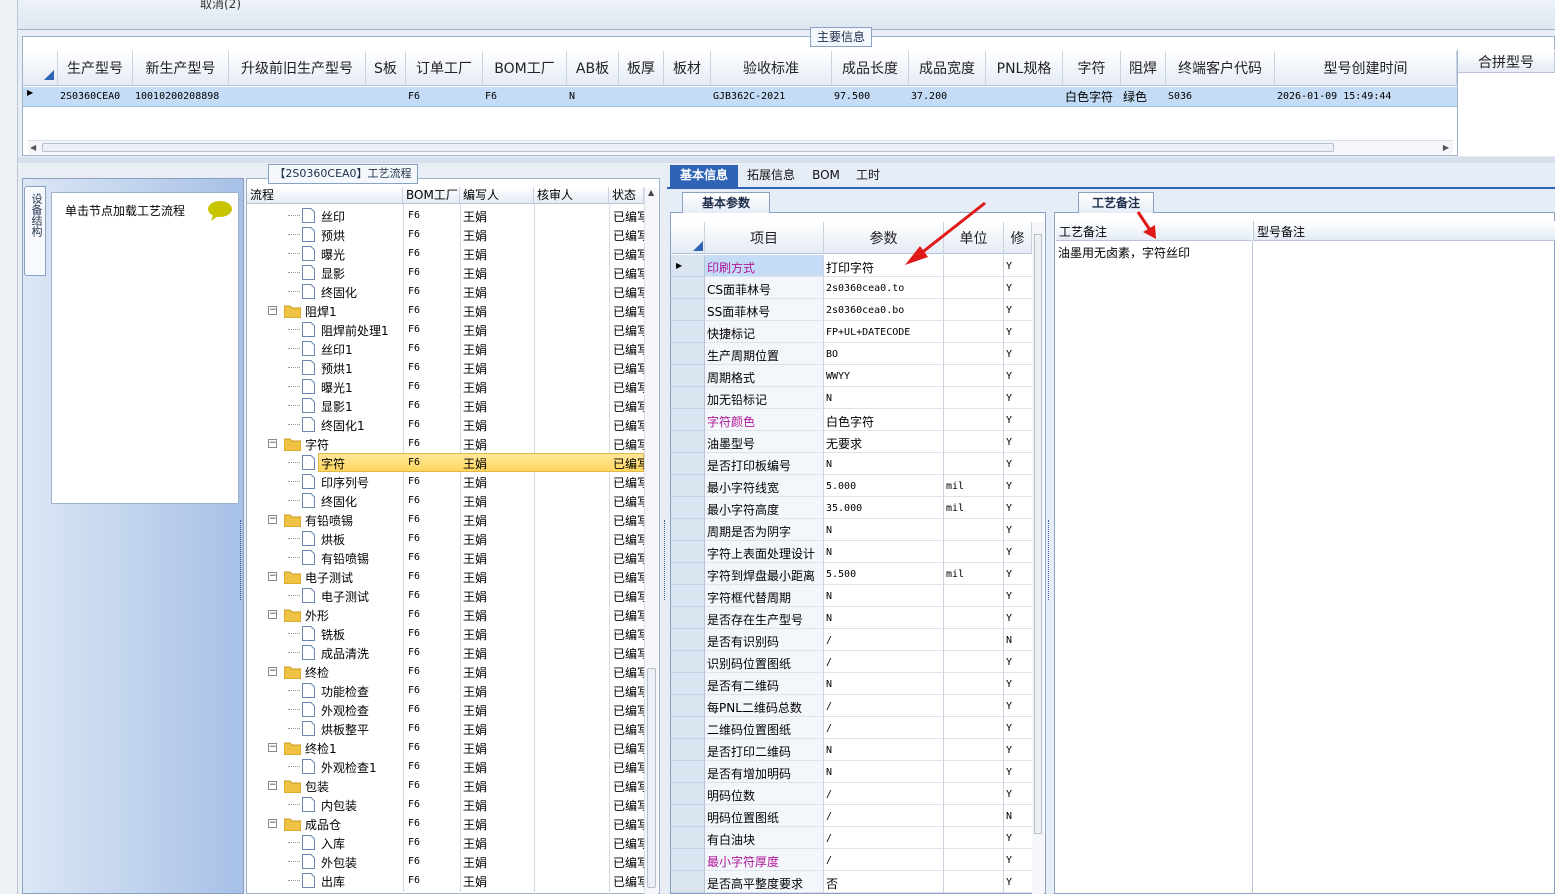 The height and width of the screenshot is (894, 1555). I want to click on main-row-cell: 白色字符, so click(1092, 97).